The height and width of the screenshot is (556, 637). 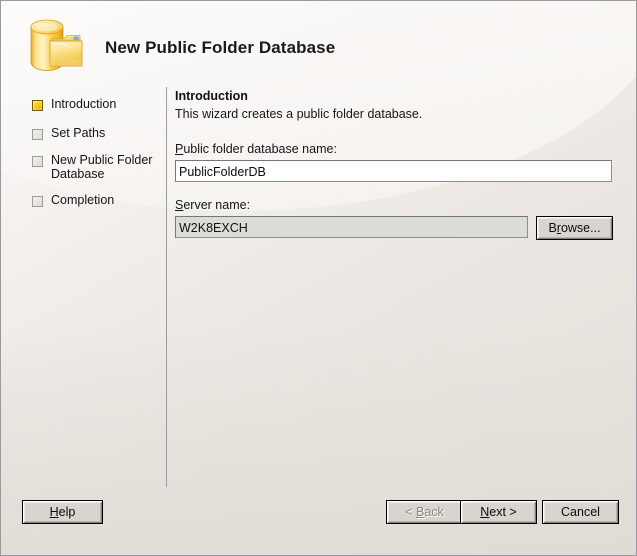 What do you see at coordinates (58, 46) in the screenshot?
I see `database-folder-icon` at bounding box center [58, 46].